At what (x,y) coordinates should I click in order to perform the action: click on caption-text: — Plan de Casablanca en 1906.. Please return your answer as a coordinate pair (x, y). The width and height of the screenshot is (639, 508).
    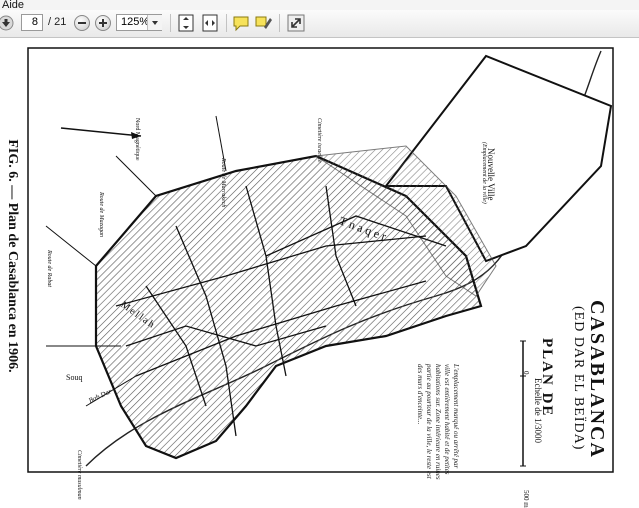
    Looking at the image, I should click on (12, 279).